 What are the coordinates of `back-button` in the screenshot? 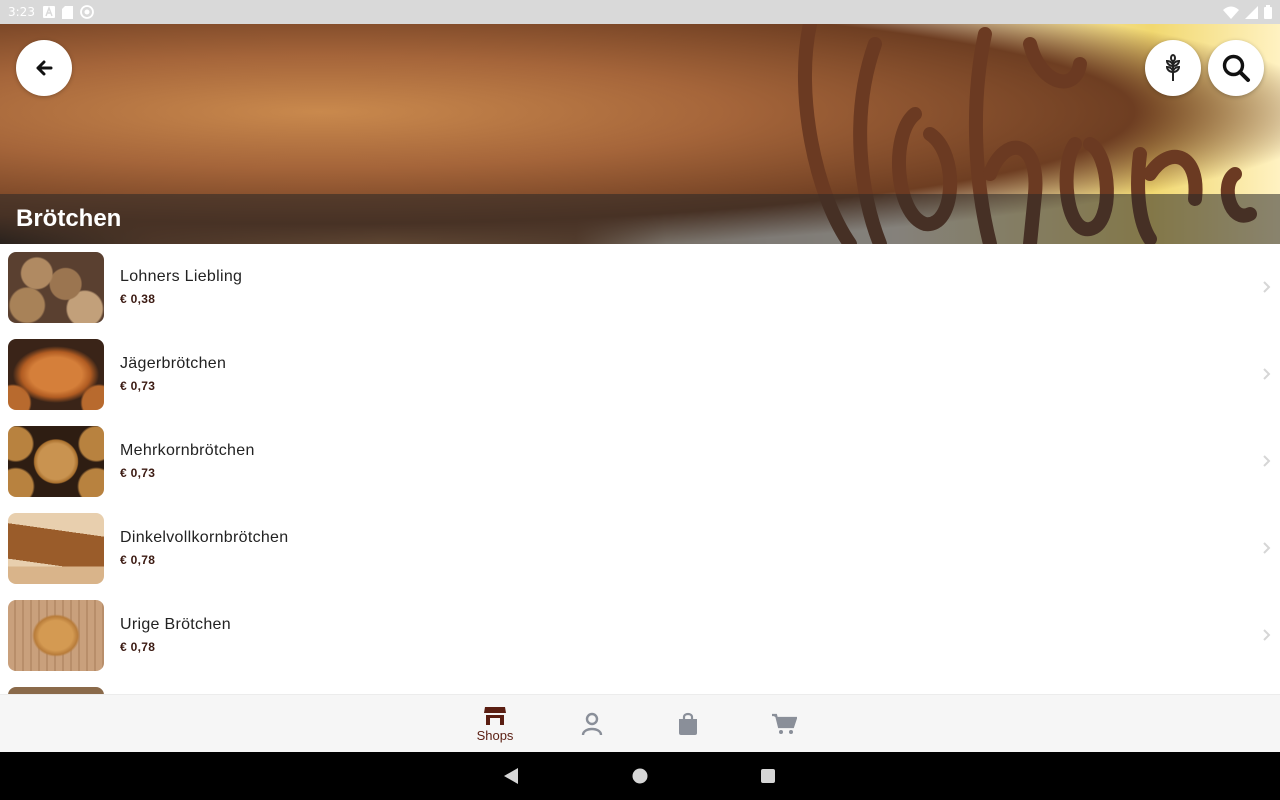 It's located at (44, 68).